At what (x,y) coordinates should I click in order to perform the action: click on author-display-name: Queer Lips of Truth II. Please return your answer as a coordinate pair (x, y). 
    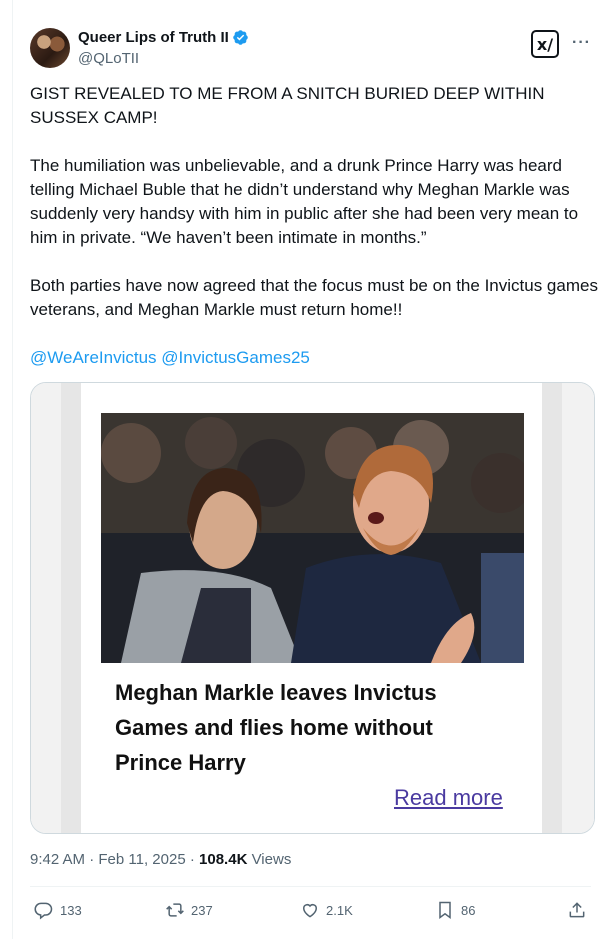
    Looking at the image, I should click on (153, 37).